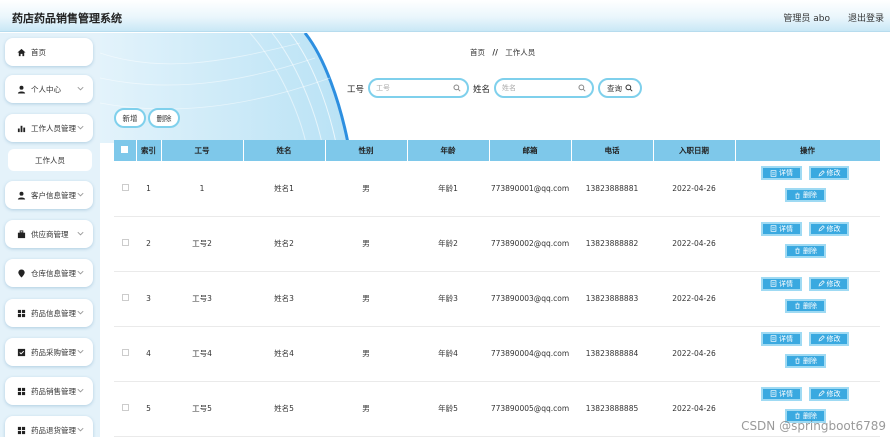 This screenshot has width=890, height=437. I want to click on column-header: 索引, so click(149, 150).